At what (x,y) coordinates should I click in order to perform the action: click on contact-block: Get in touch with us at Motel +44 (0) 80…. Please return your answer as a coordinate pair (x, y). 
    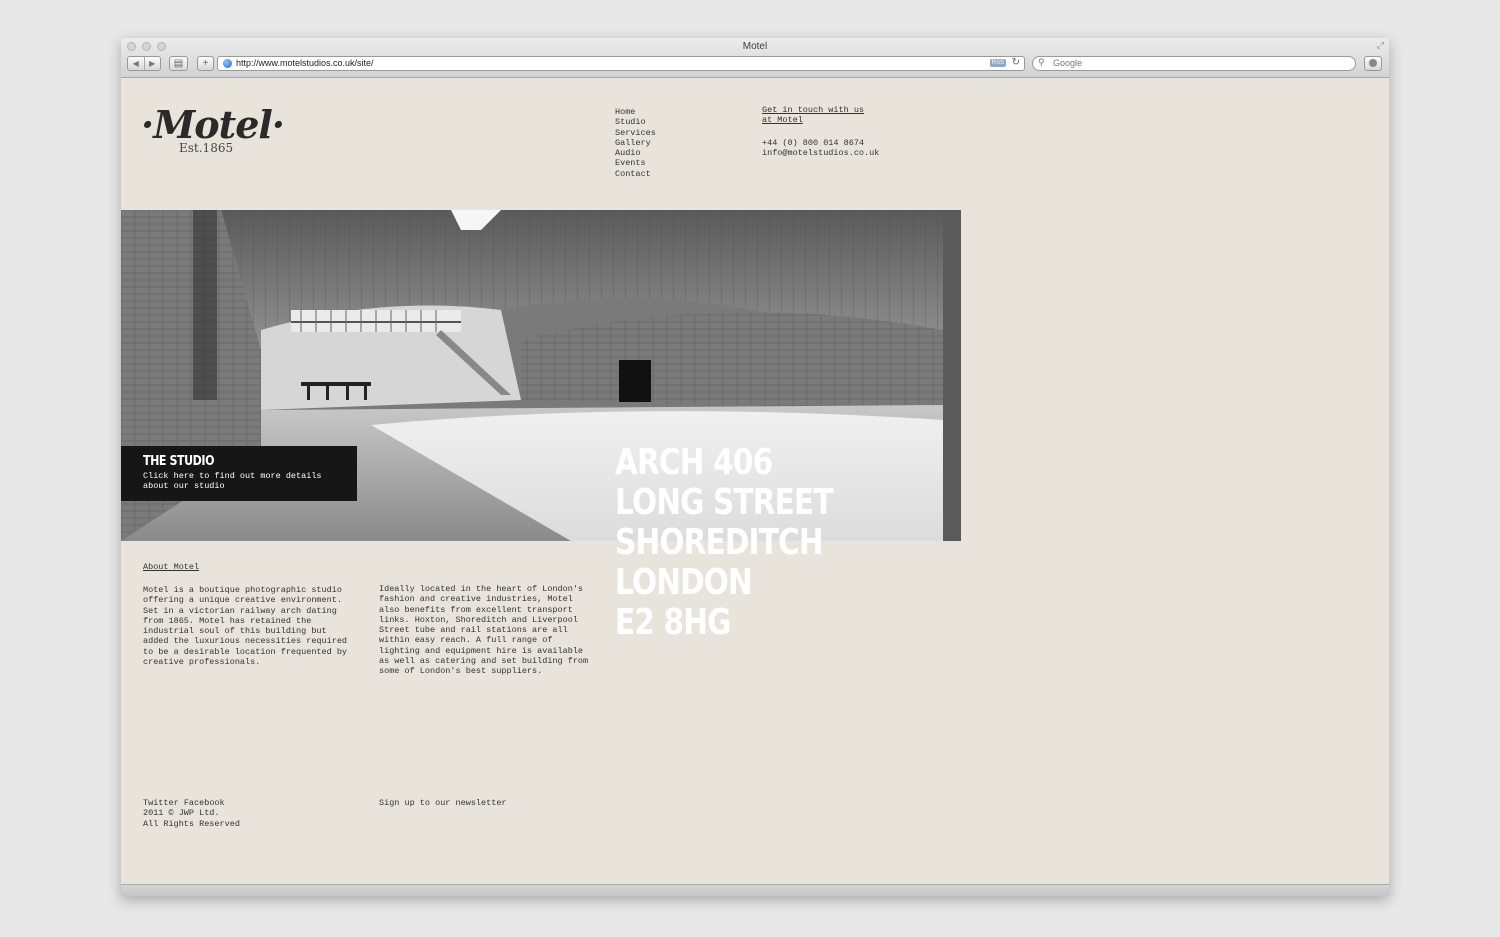
    Looking at the image, I should click on (822, 131).